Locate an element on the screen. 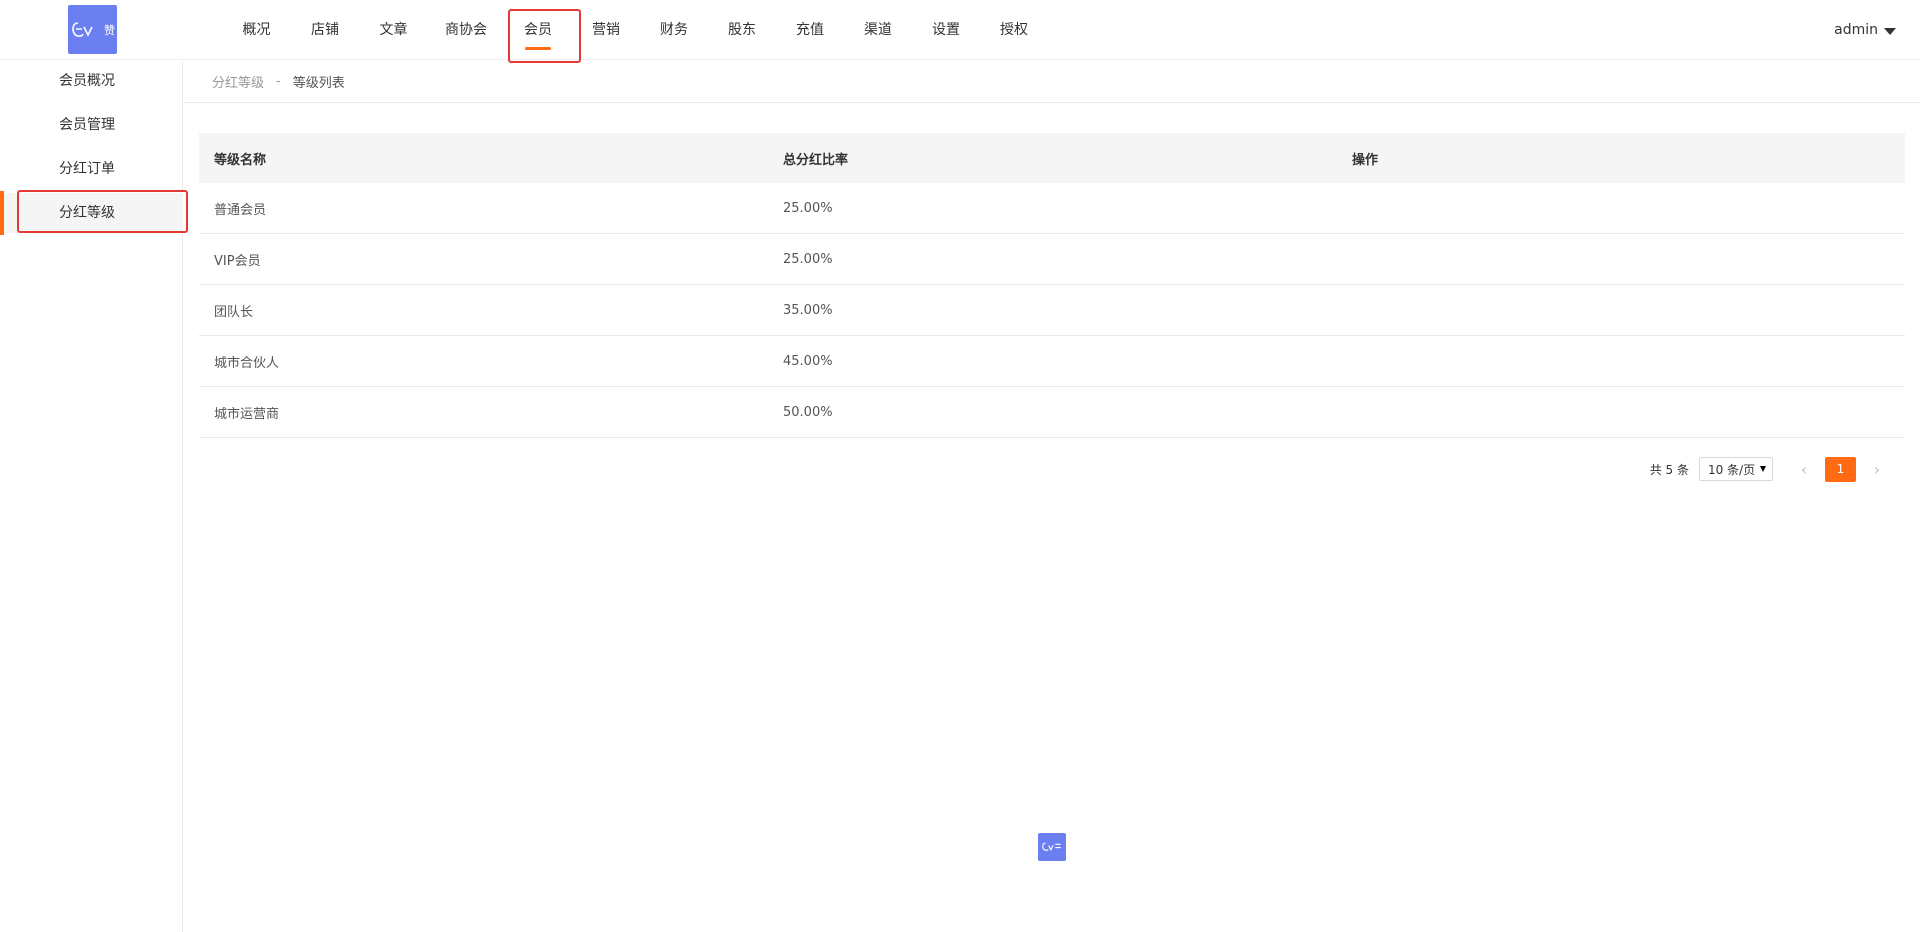 The image size is (1920, 932). cell-level-name: 城市运营商 is located at coordinates (247, 414).